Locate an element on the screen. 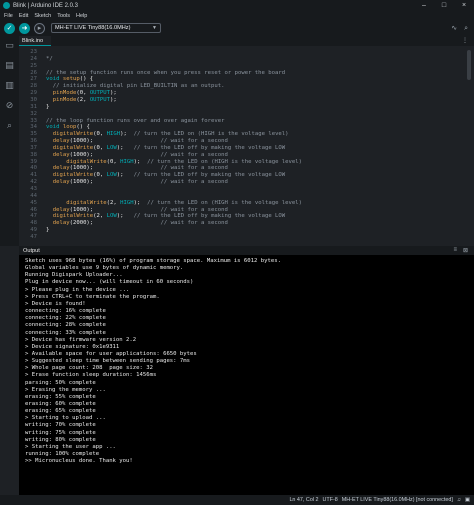  output-line: >> Micronucleus done. Thank you! is located at coordinates (79, 461).